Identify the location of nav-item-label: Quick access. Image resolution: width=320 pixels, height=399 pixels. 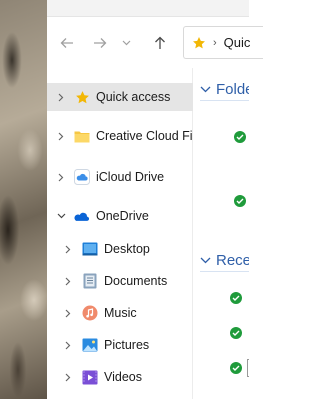
(133, 97).